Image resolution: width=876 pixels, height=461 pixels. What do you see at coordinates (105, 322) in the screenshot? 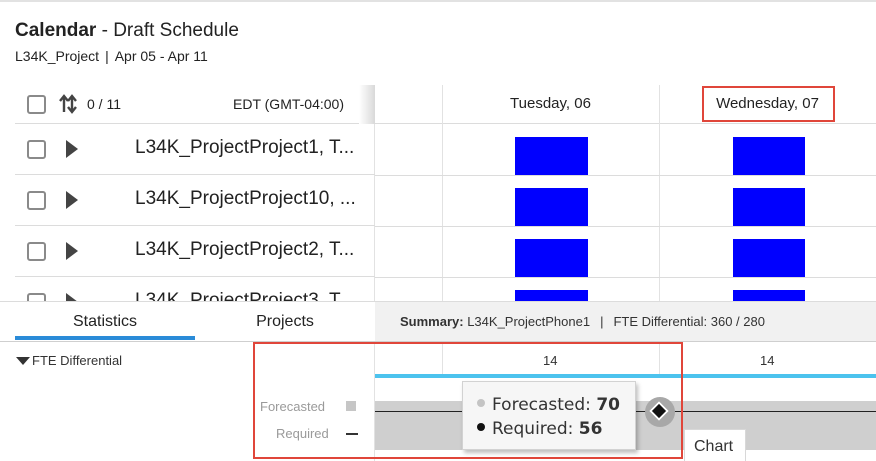
I see `tab-statistics: Statistics` at bounding box center [105, 322].